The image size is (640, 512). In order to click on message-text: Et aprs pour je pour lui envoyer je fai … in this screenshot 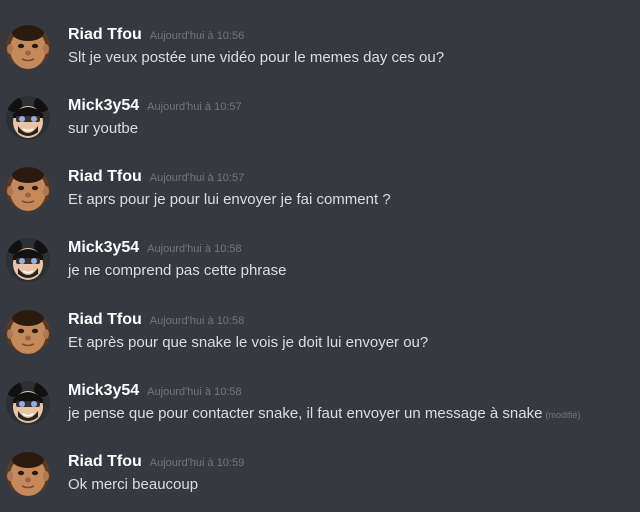, I will do `click(229, 200)`.